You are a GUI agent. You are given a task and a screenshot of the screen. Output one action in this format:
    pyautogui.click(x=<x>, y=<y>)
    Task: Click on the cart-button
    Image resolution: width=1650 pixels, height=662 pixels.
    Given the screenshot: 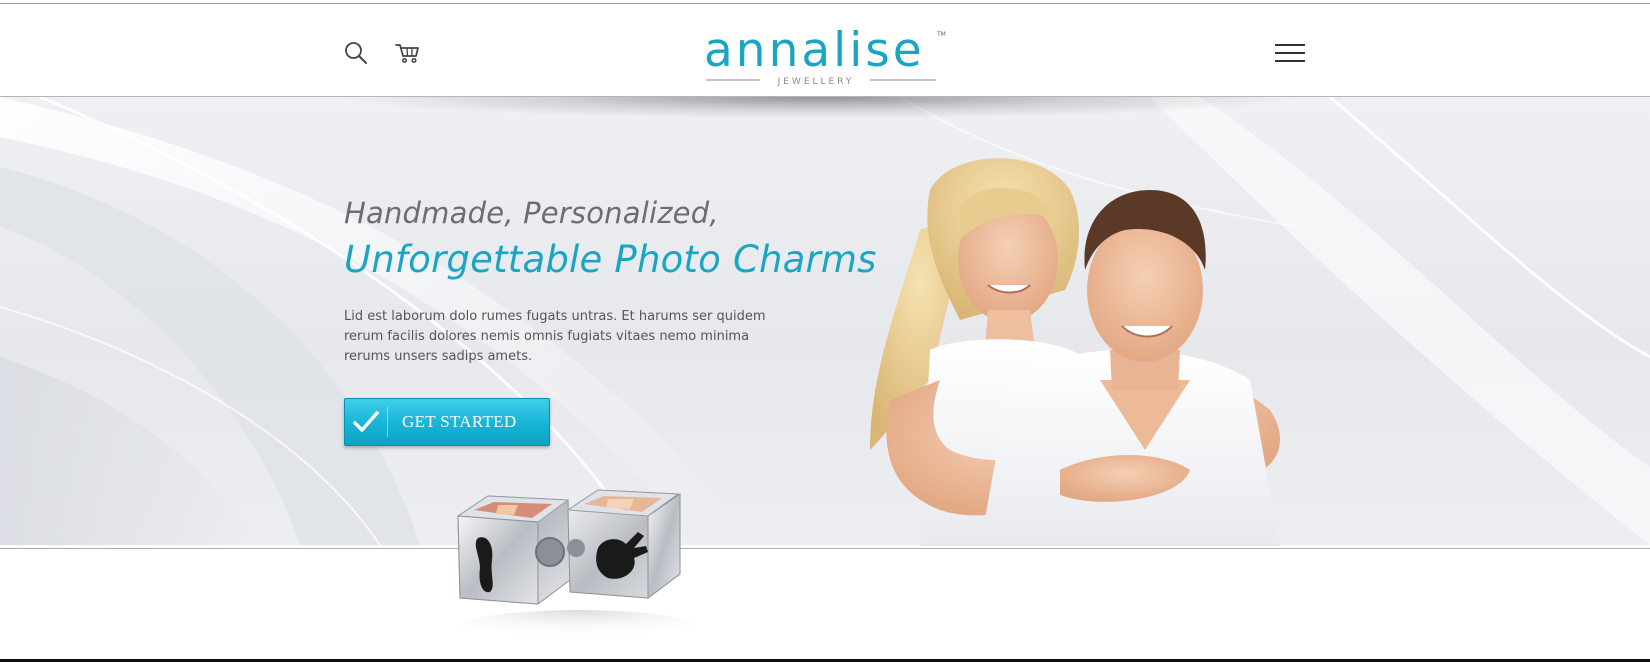 What is the action you would take?
    pyautogui.click(x=408, y=53)
    